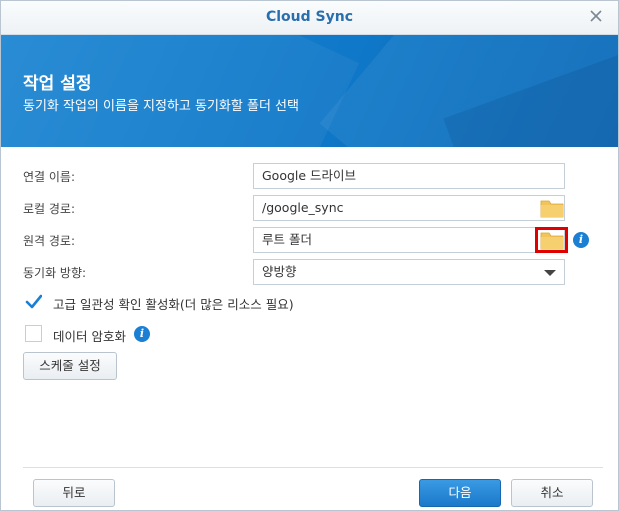  I want to click on sync-direction-value: 양방향, so click(279, 271).